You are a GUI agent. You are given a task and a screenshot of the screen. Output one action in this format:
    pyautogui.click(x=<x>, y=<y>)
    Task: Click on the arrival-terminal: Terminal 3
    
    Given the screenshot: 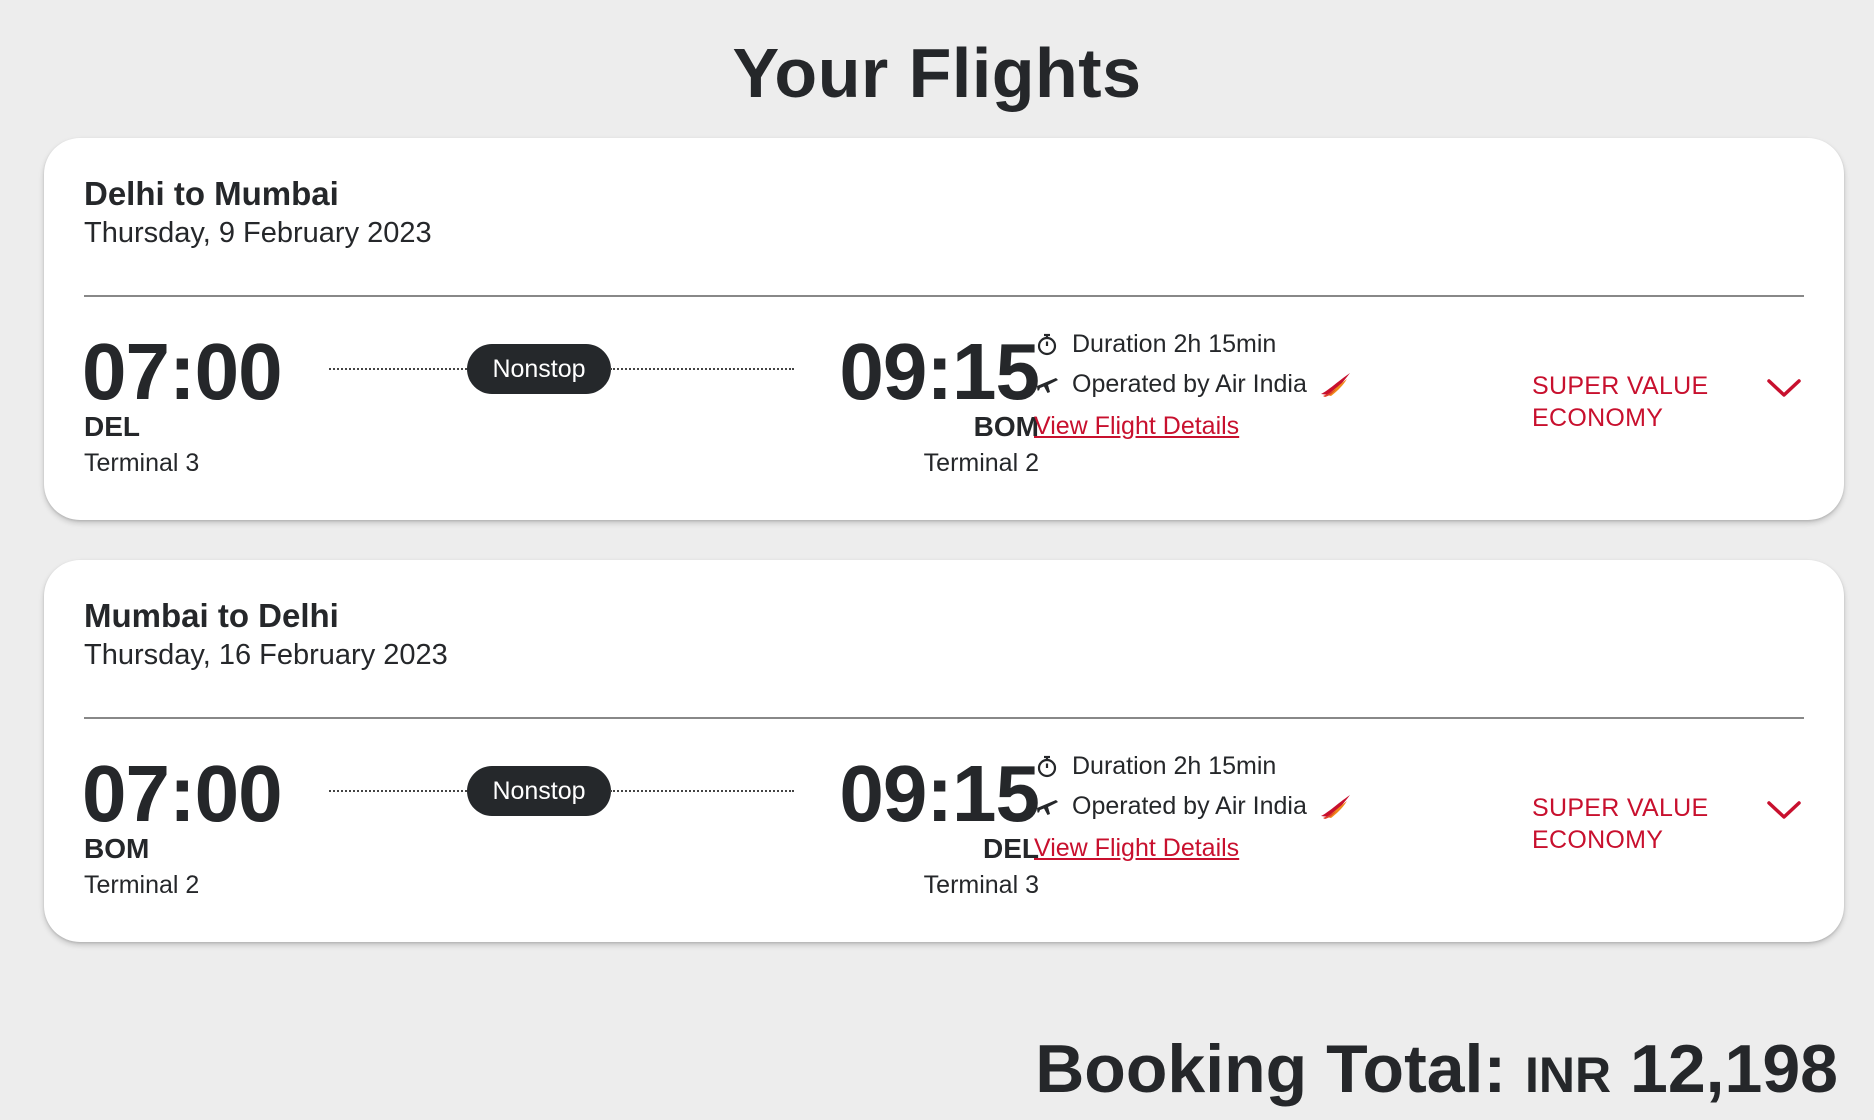 What is the action you would take?
    pyautogui.click(x=981, y=885)
    